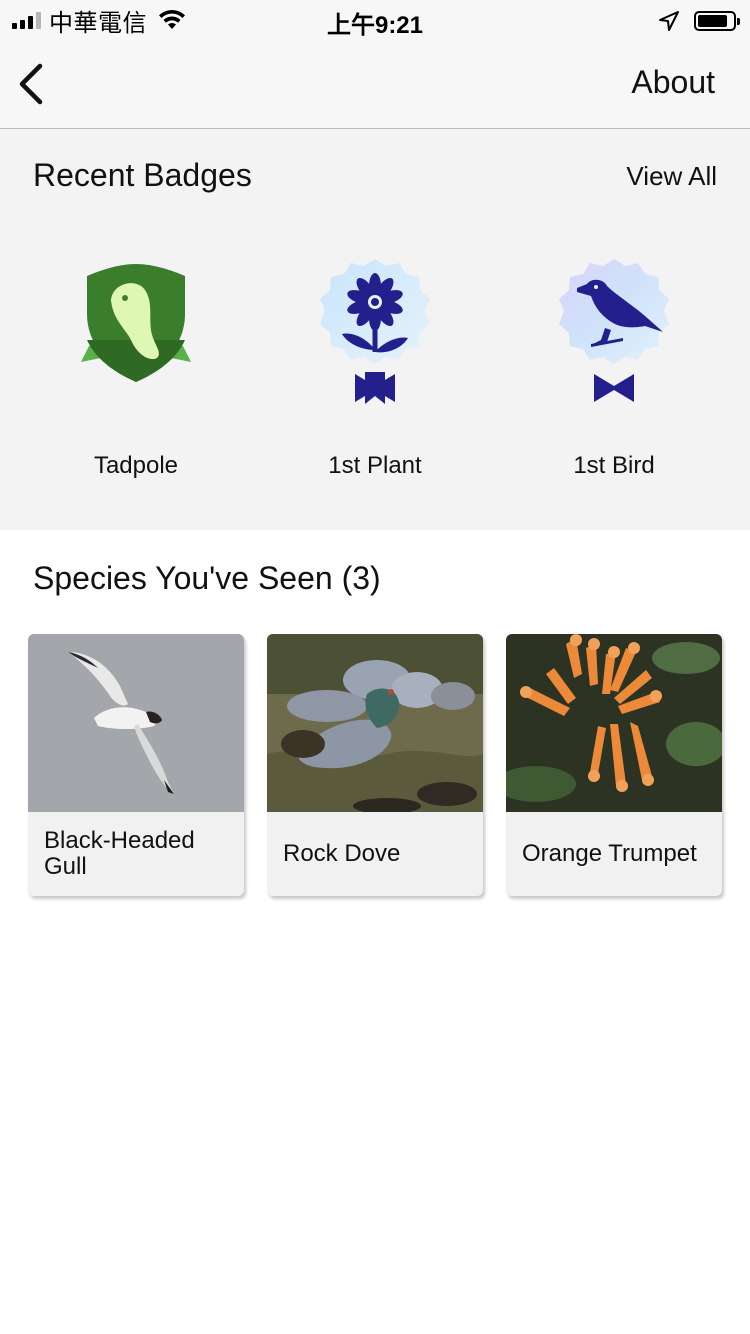 This screenshot has height=1334, width=750. Describe the element at coordinates (119, 853) in the screenshot. I see `species-name: Black-Headed Gull` at that location.